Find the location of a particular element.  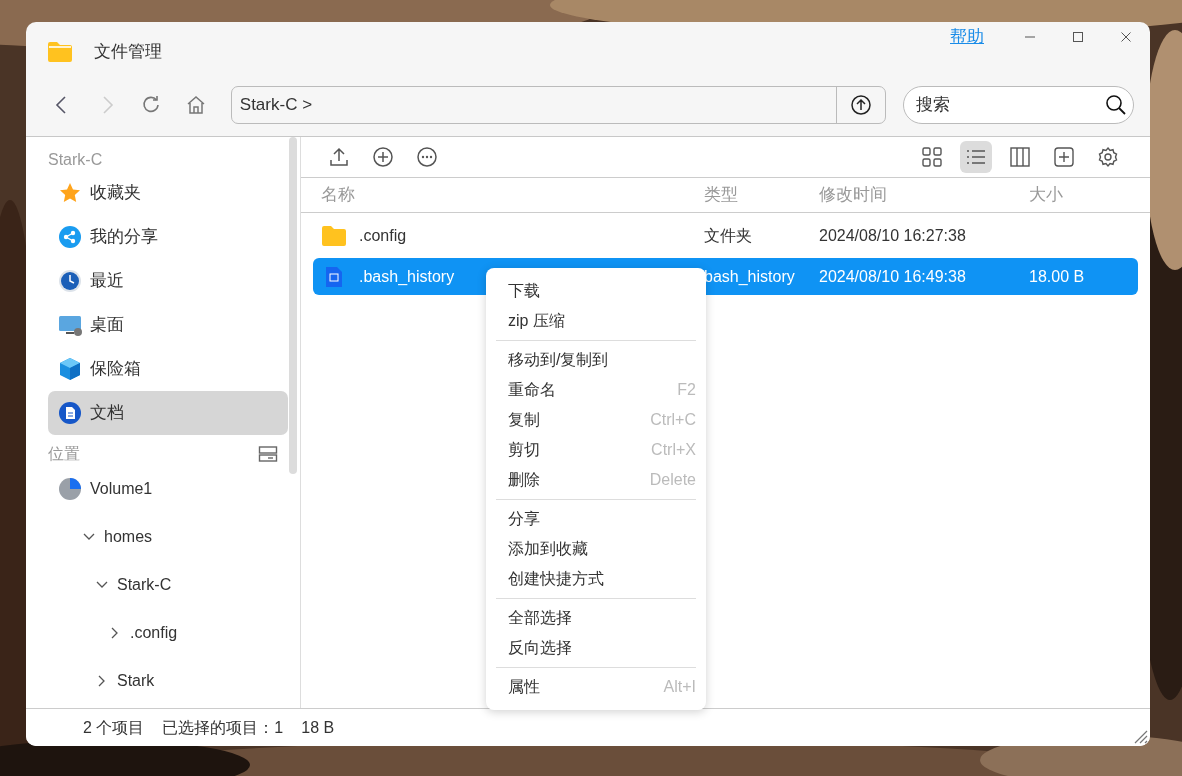

menu-item: 反向选择 is located at coordinates (596, 648).